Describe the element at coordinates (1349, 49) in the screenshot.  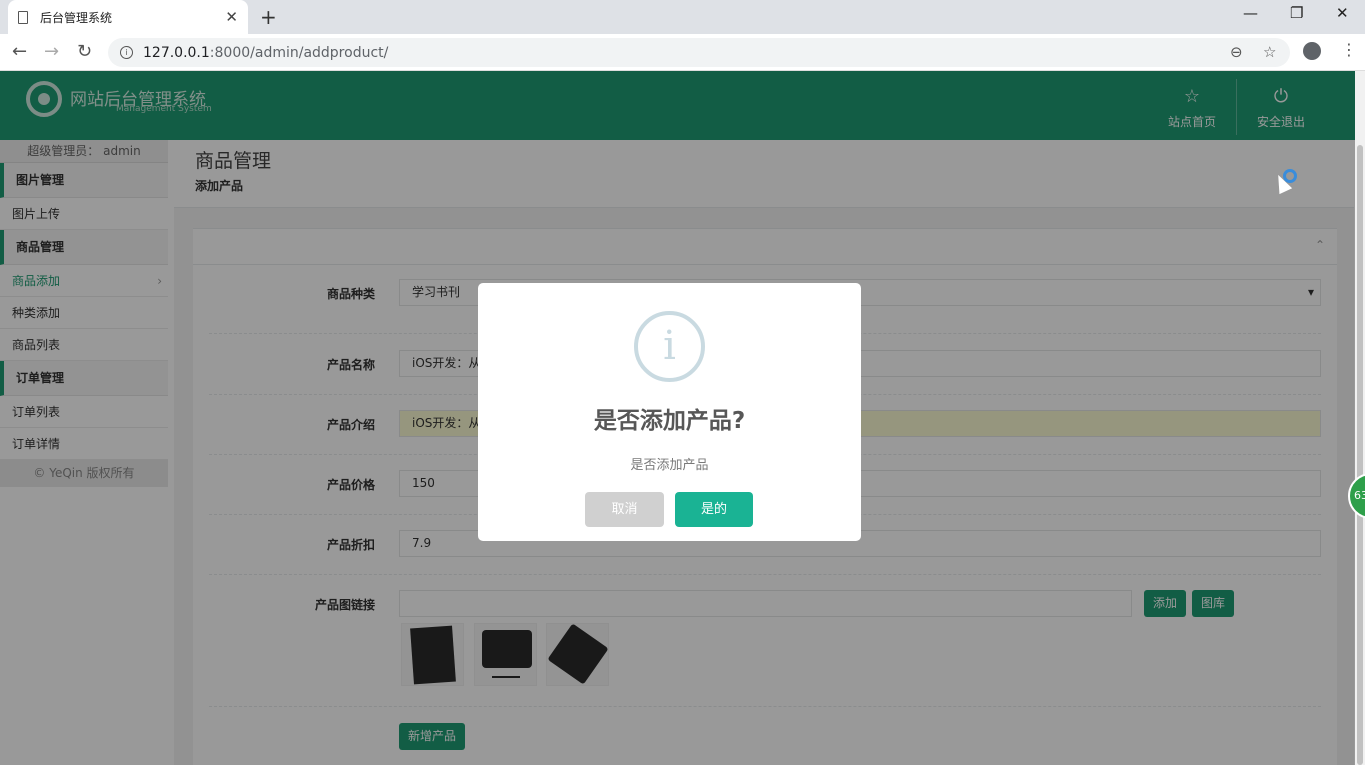
I see `browser-menu-icon: ⋮` at that location.